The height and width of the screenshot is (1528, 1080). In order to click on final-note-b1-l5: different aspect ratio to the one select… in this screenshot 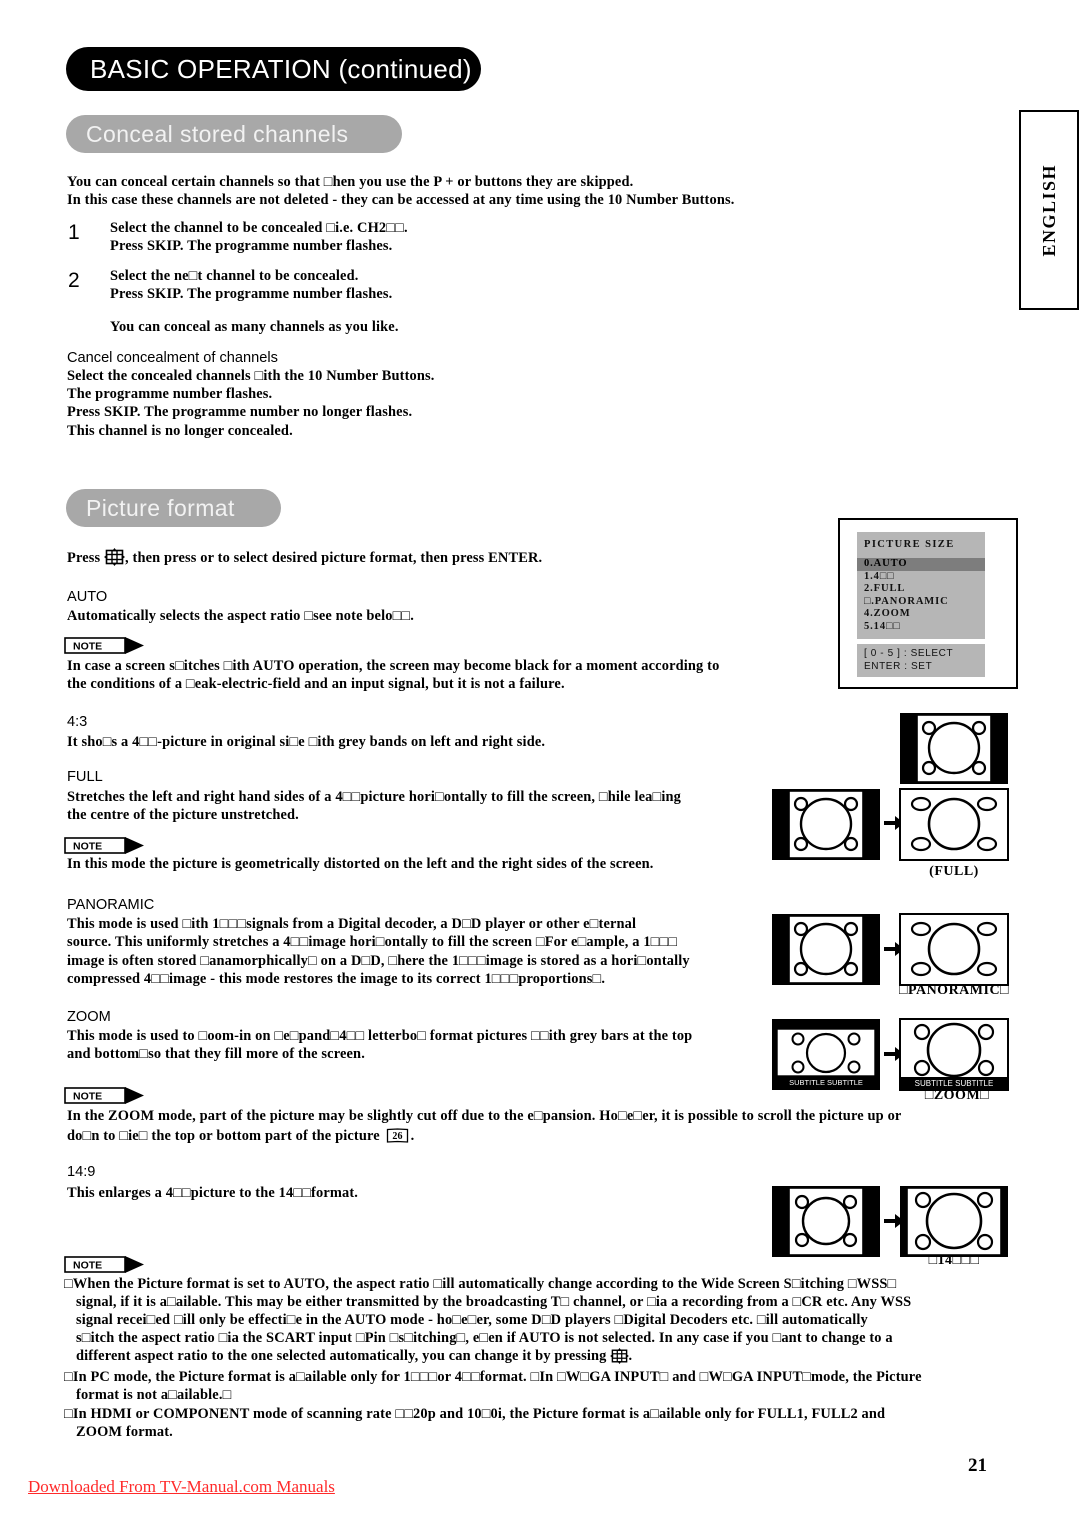, I will do `click(576, 1359)`.